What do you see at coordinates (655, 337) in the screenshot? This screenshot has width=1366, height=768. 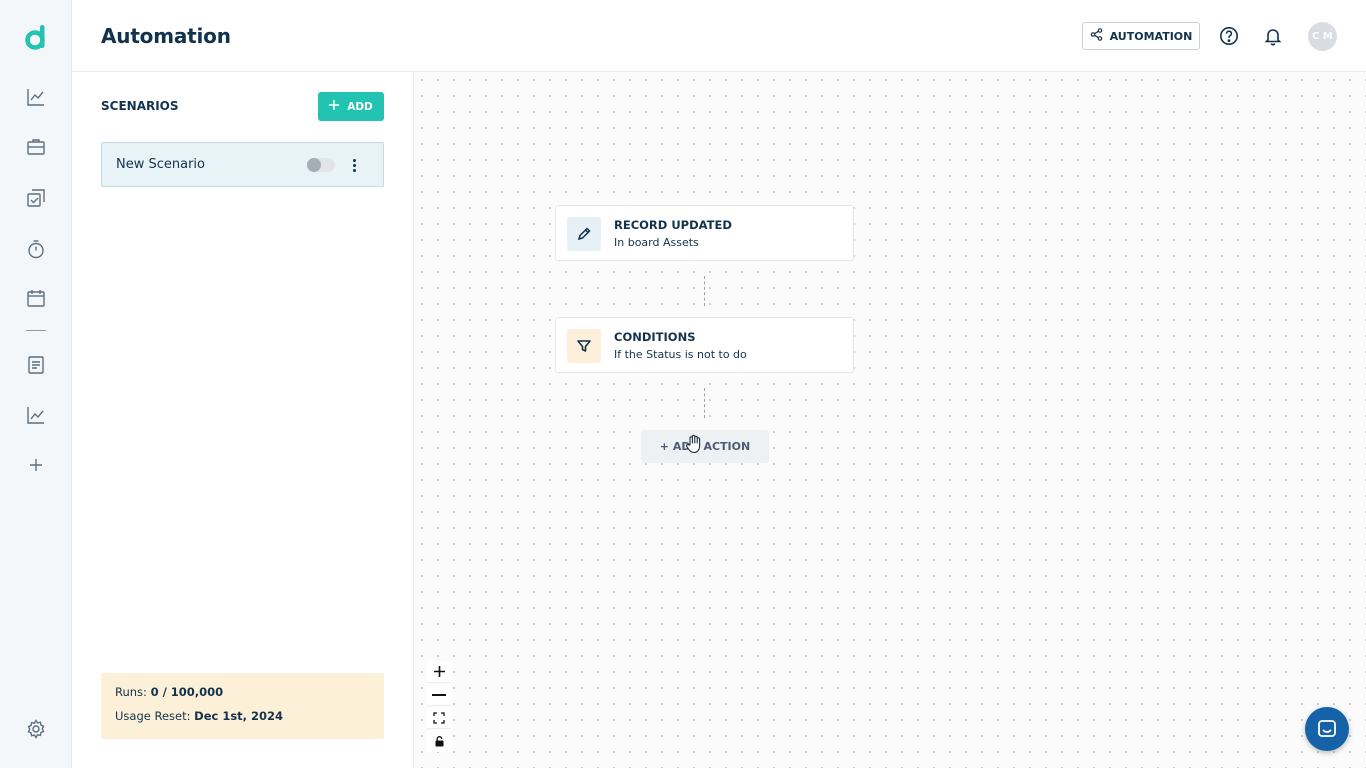 I see `condition-title: CONDITIONS` at bounding box center [655, 337].